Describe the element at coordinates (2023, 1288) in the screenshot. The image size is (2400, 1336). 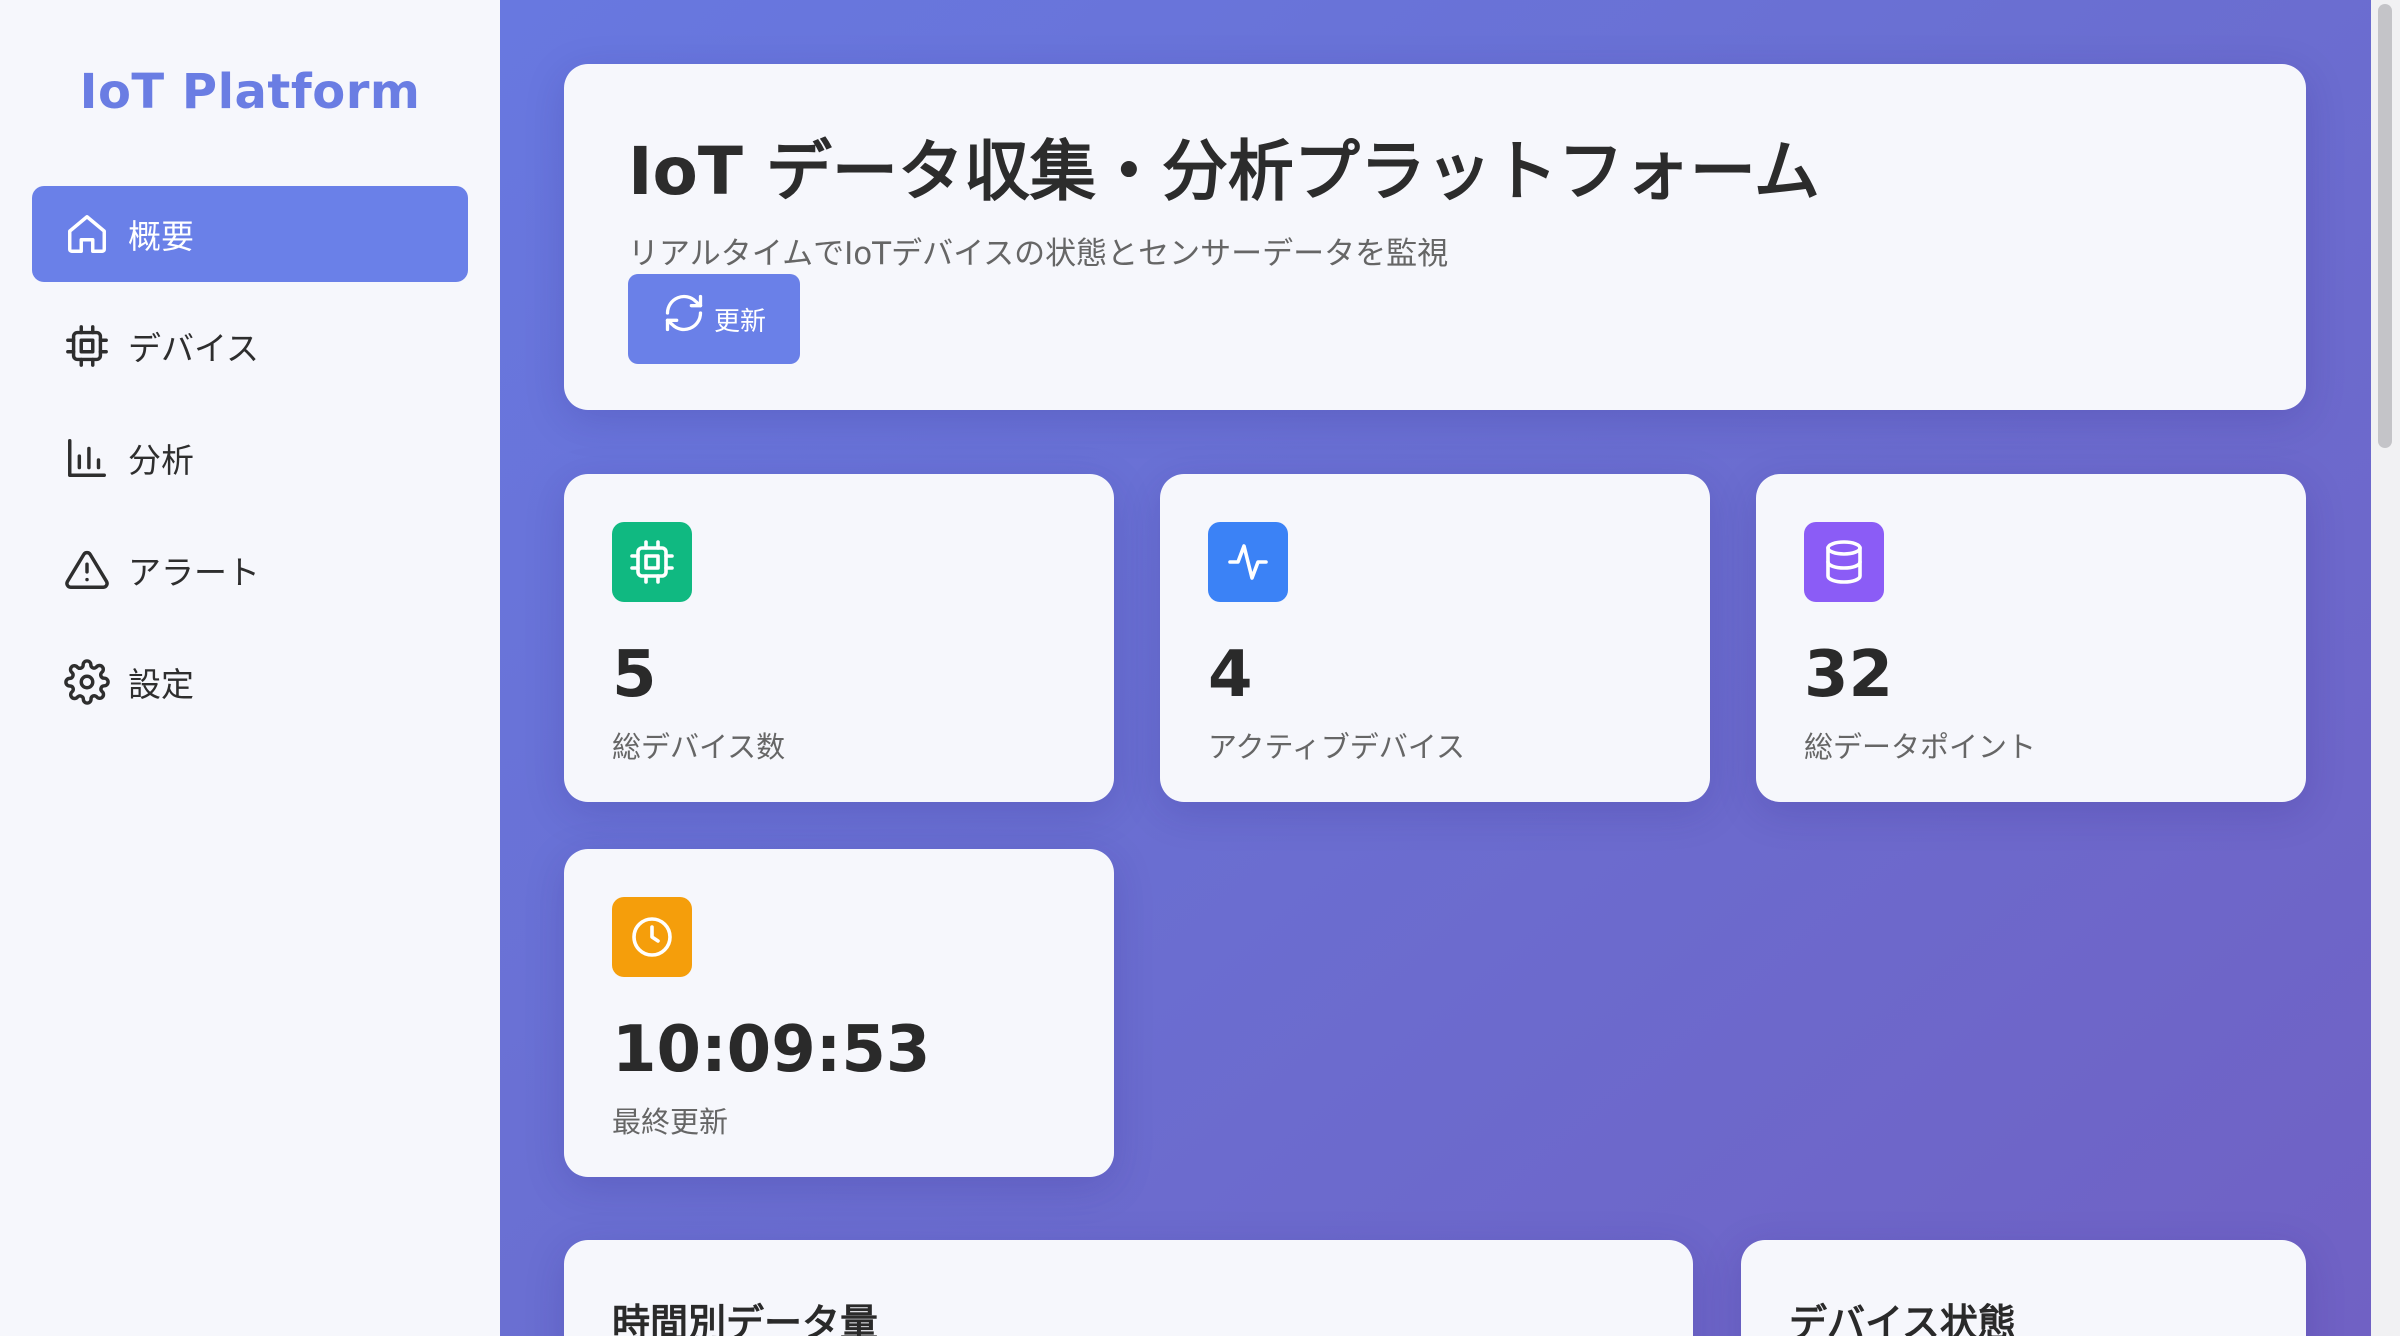
I see `device-status-panel: デバイス状態` at that location.